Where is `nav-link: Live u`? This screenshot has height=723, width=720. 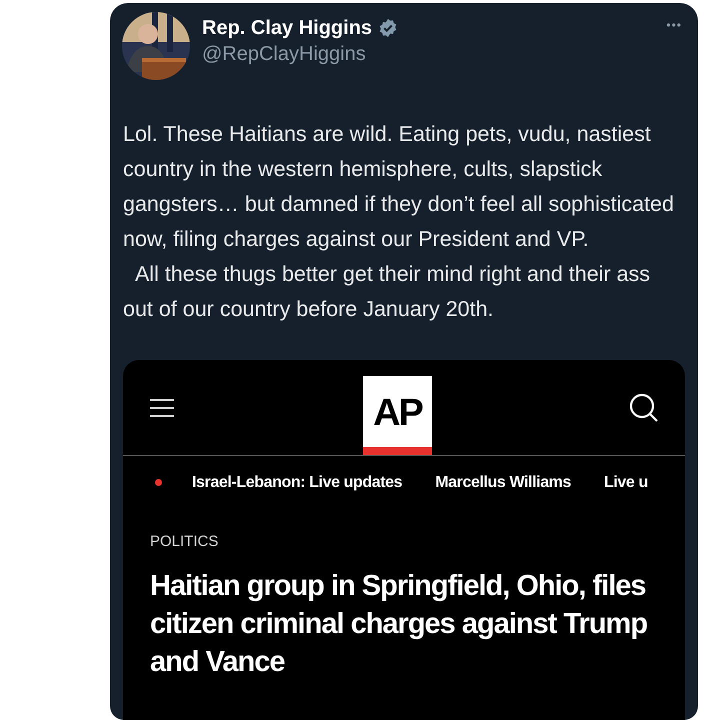
nav-link: Live u is located at coordinates (626, 482).